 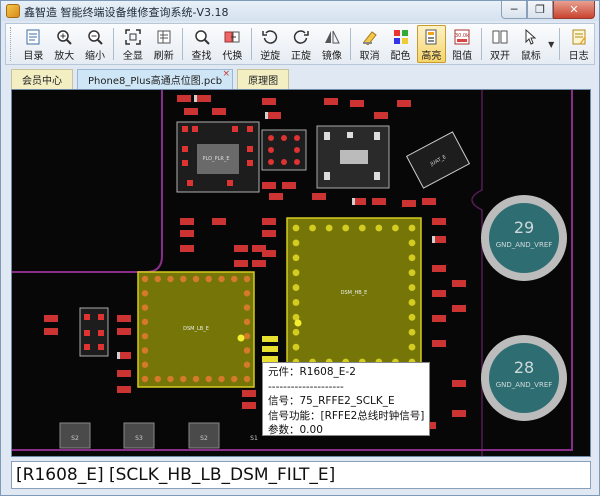 I want to click on more-dropdown-icon: ▼, so click(x=551, y=44).